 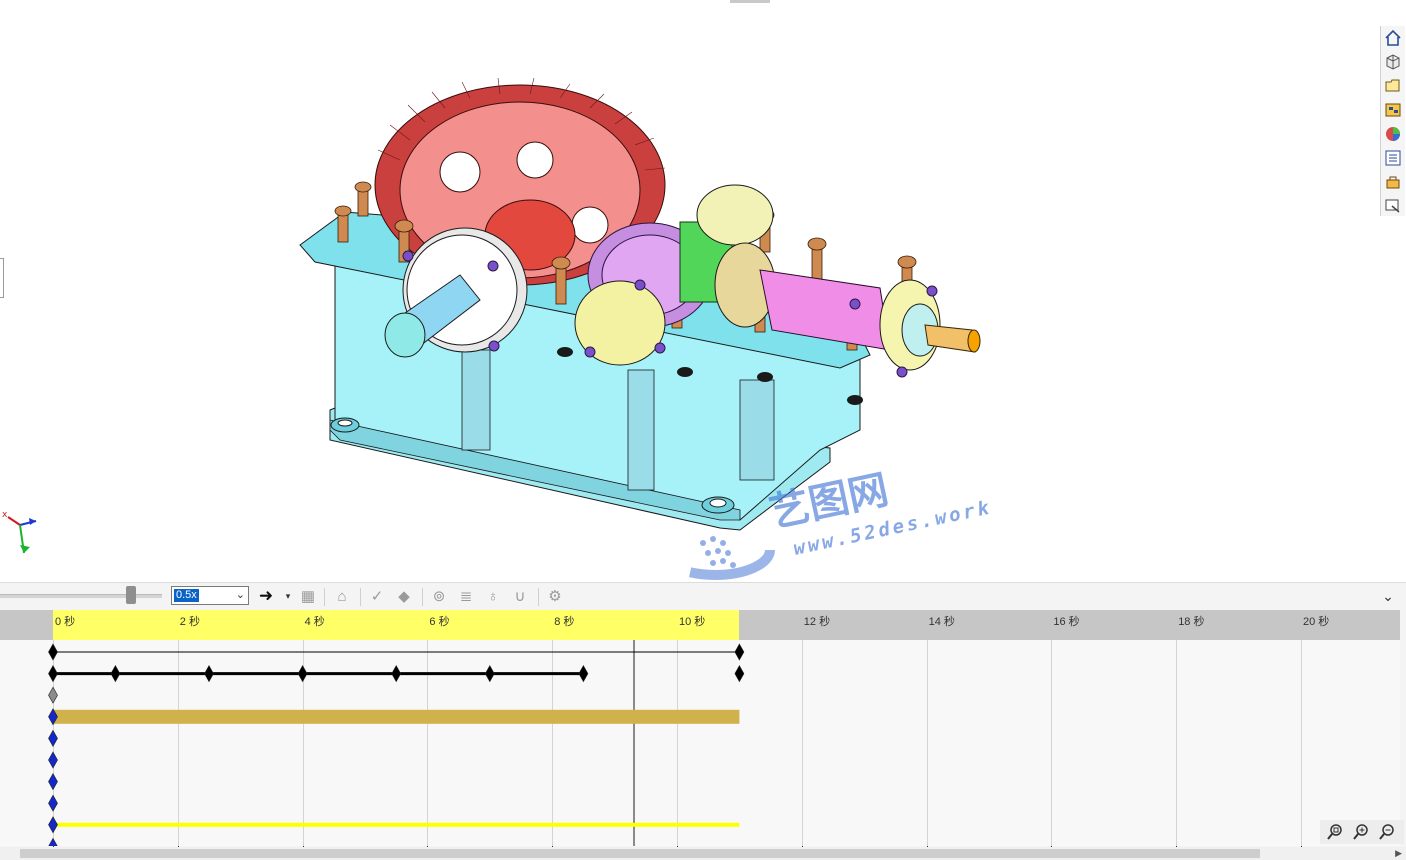 What do you see at coordinates (703, 596) in the screenshot?
I see `motion-study-toolbar: 0.5x ⌄ ➜ ▾ ▦ ⌂ ✓ ◆ ⊚ ≣ ♁ ∪ ⚙ ⌄` at bounding box center [703, 596].